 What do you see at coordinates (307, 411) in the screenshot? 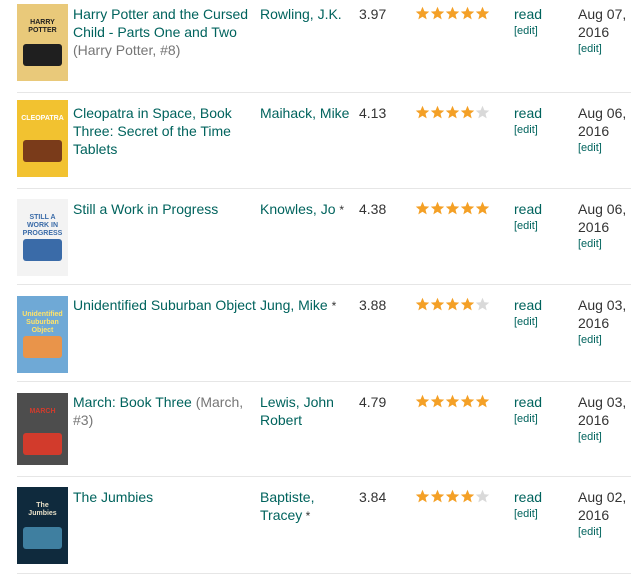
I see `author-link: Lewis, John Robert` at bounding box center [307, 411].